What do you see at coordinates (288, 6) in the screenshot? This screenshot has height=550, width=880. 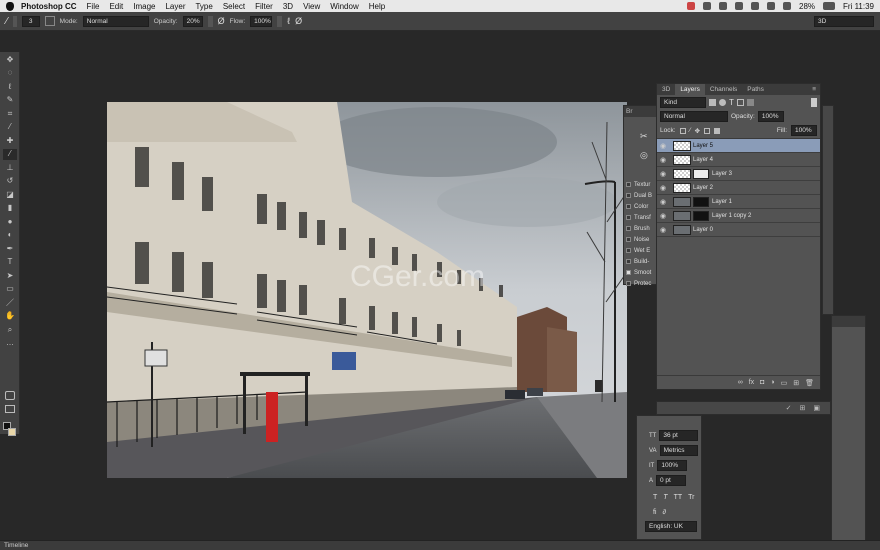 I see `menu-3d: 3D` at bounding box center [288, 6].